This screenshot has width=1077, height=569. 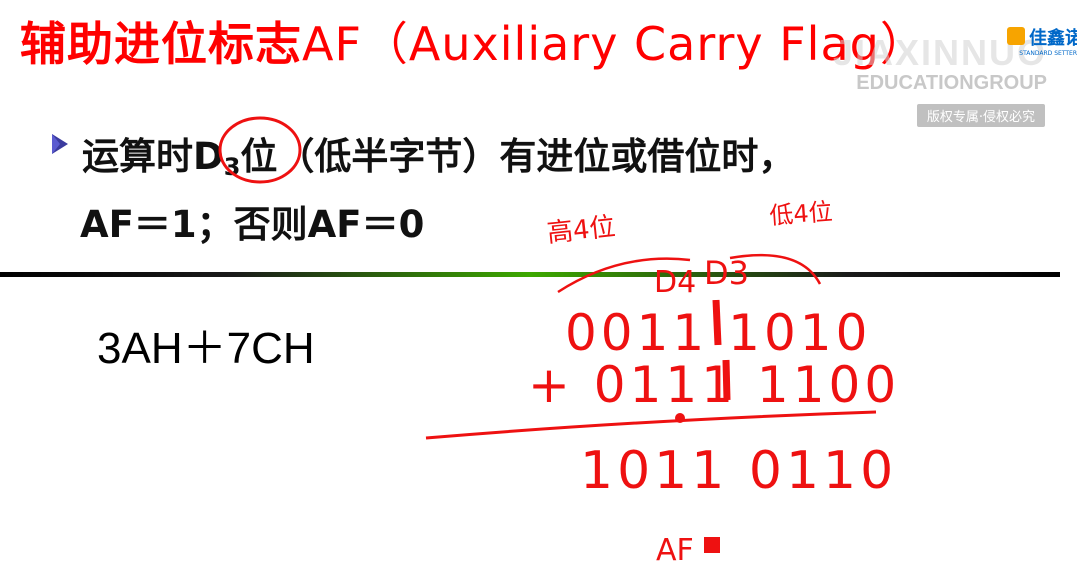 I want to click on d3-subscript: 3, so click(x=232, y=167).